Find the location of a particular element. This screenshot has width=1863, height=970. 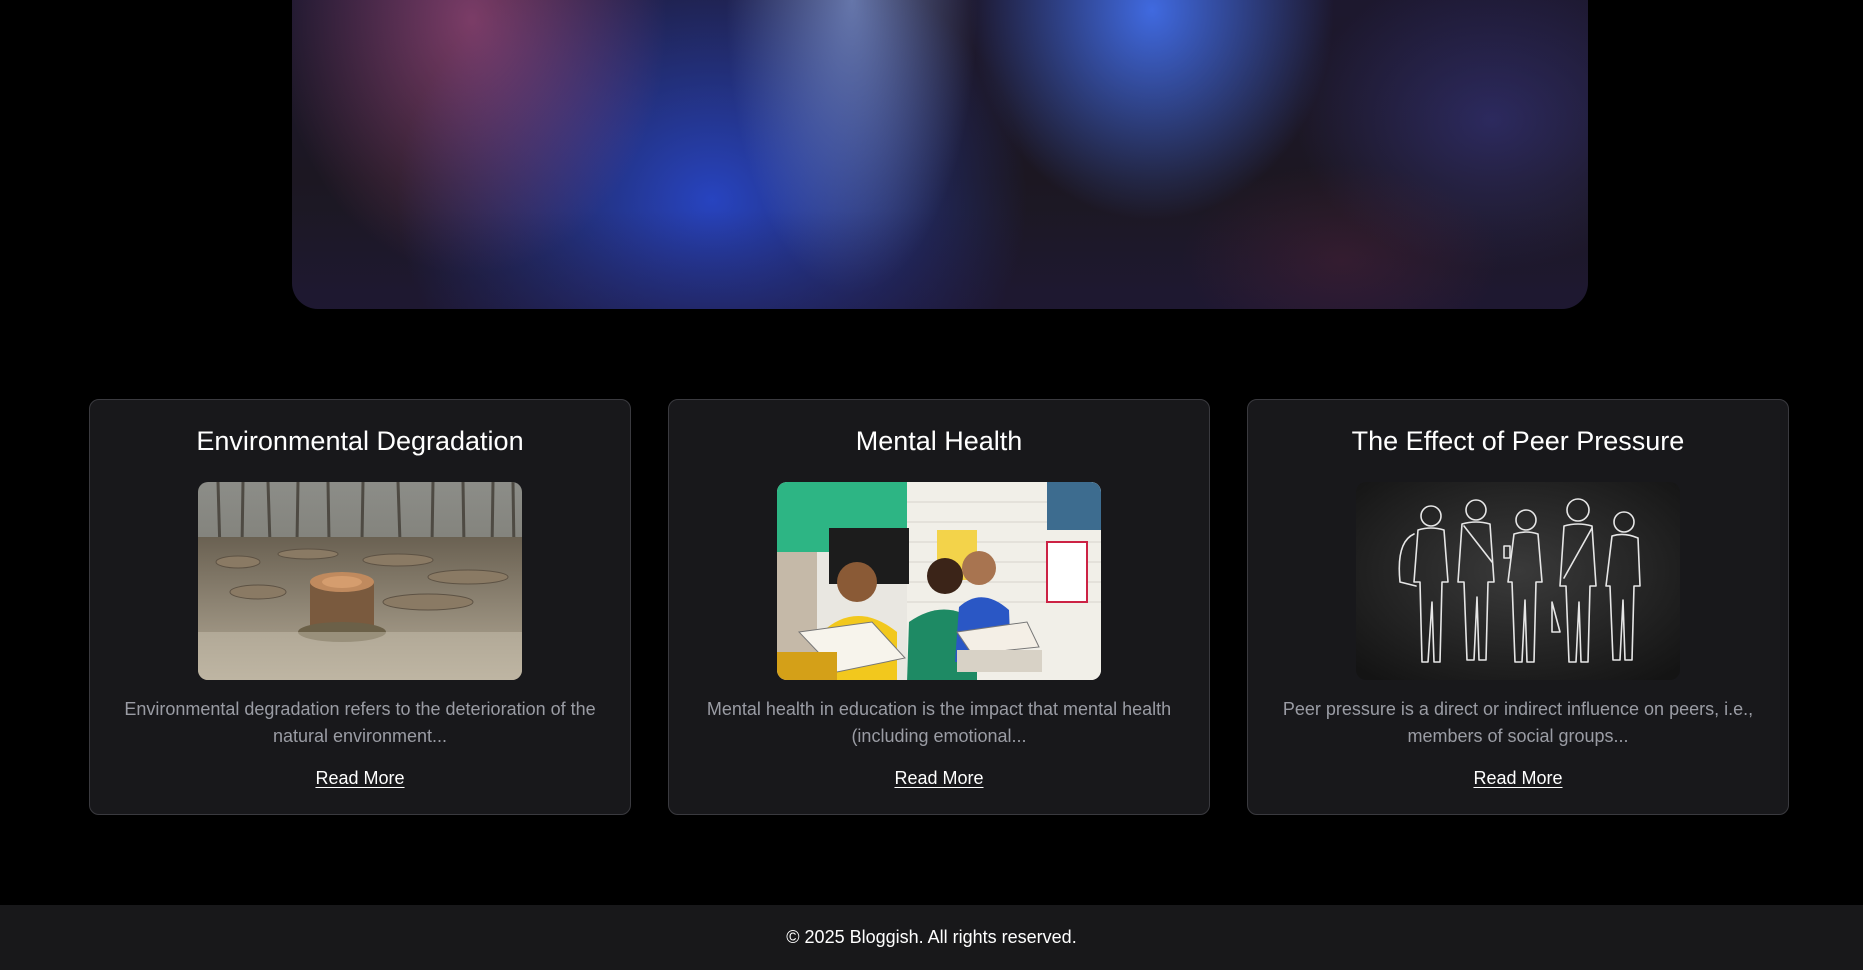

post-image-chalk-silhouettes is located at coordinates (1518, 581).